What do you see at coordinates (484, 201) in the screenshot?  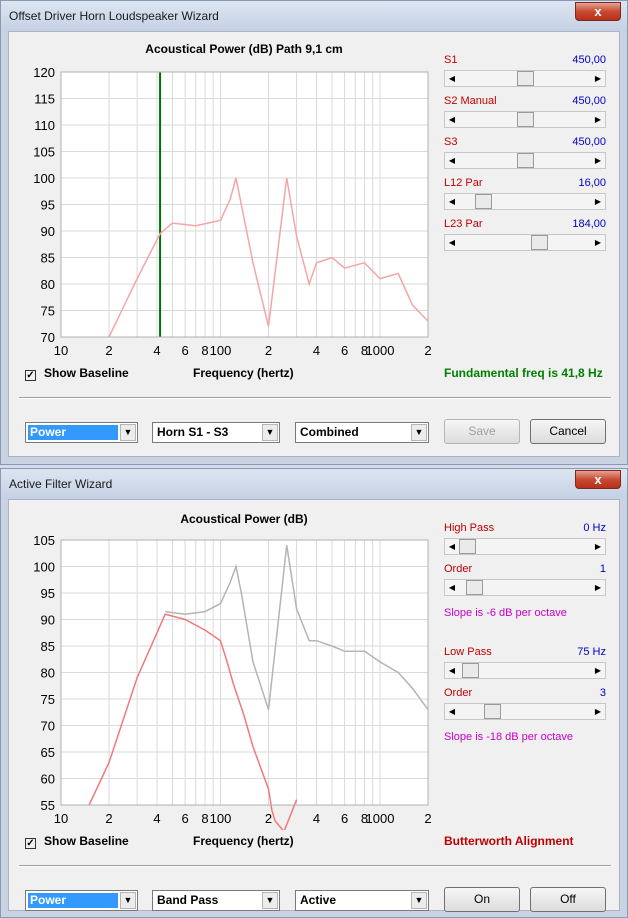 I see `l12-thumb` at bounding box center [484, 201].